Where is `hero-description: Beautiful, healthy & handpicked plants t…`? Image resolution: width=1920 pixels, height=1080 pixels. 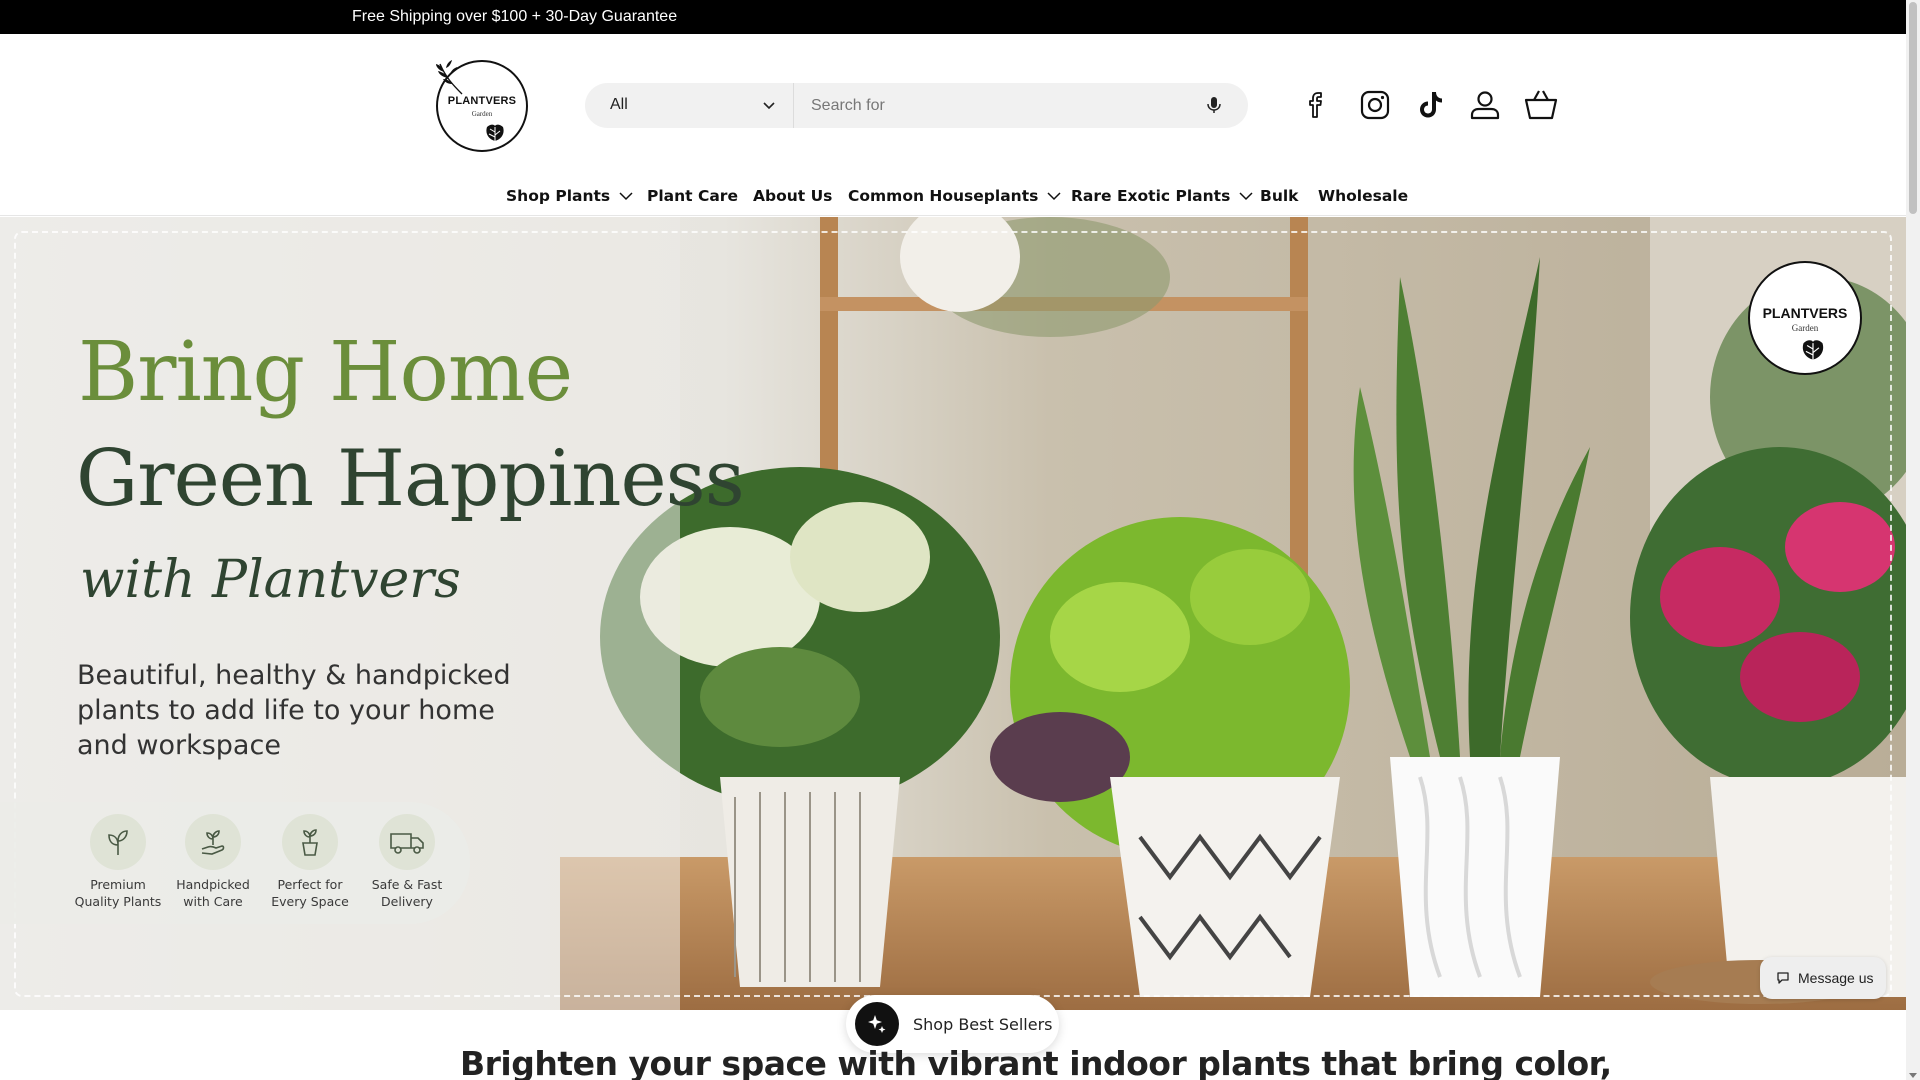 hero-description: Beautiful, healthy & handpicked plants t… is located at coordinates (294, 710).